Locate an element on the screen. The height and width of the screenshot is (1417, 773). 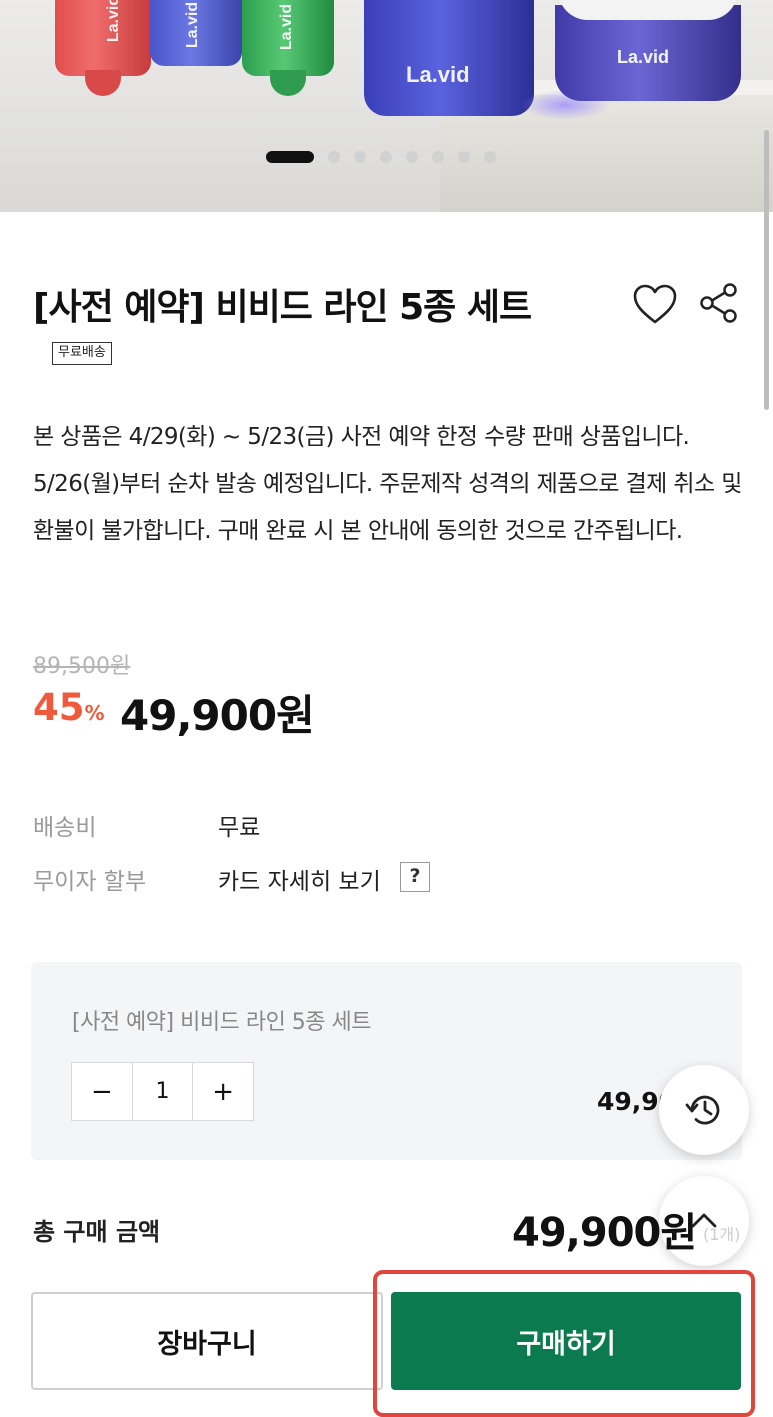
product-bottle-blue: La.vid is located at coordinates (196, 33).